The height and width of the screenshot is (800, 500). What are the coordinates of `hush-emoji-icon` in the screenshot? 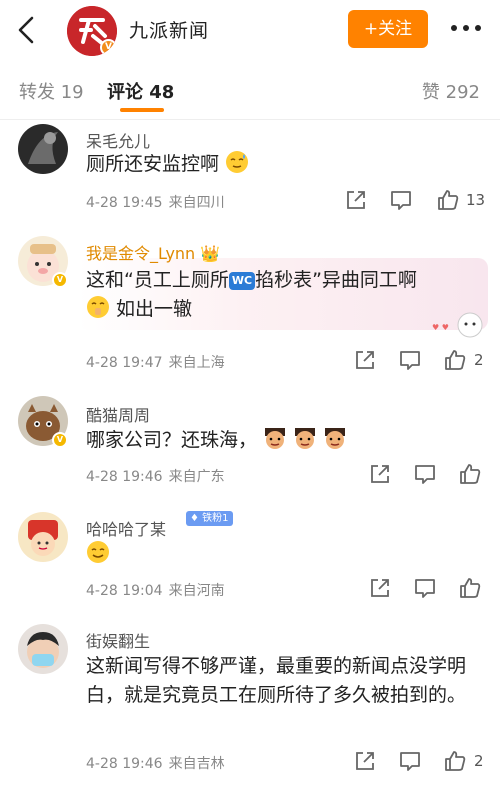 It's located at (98, 307).